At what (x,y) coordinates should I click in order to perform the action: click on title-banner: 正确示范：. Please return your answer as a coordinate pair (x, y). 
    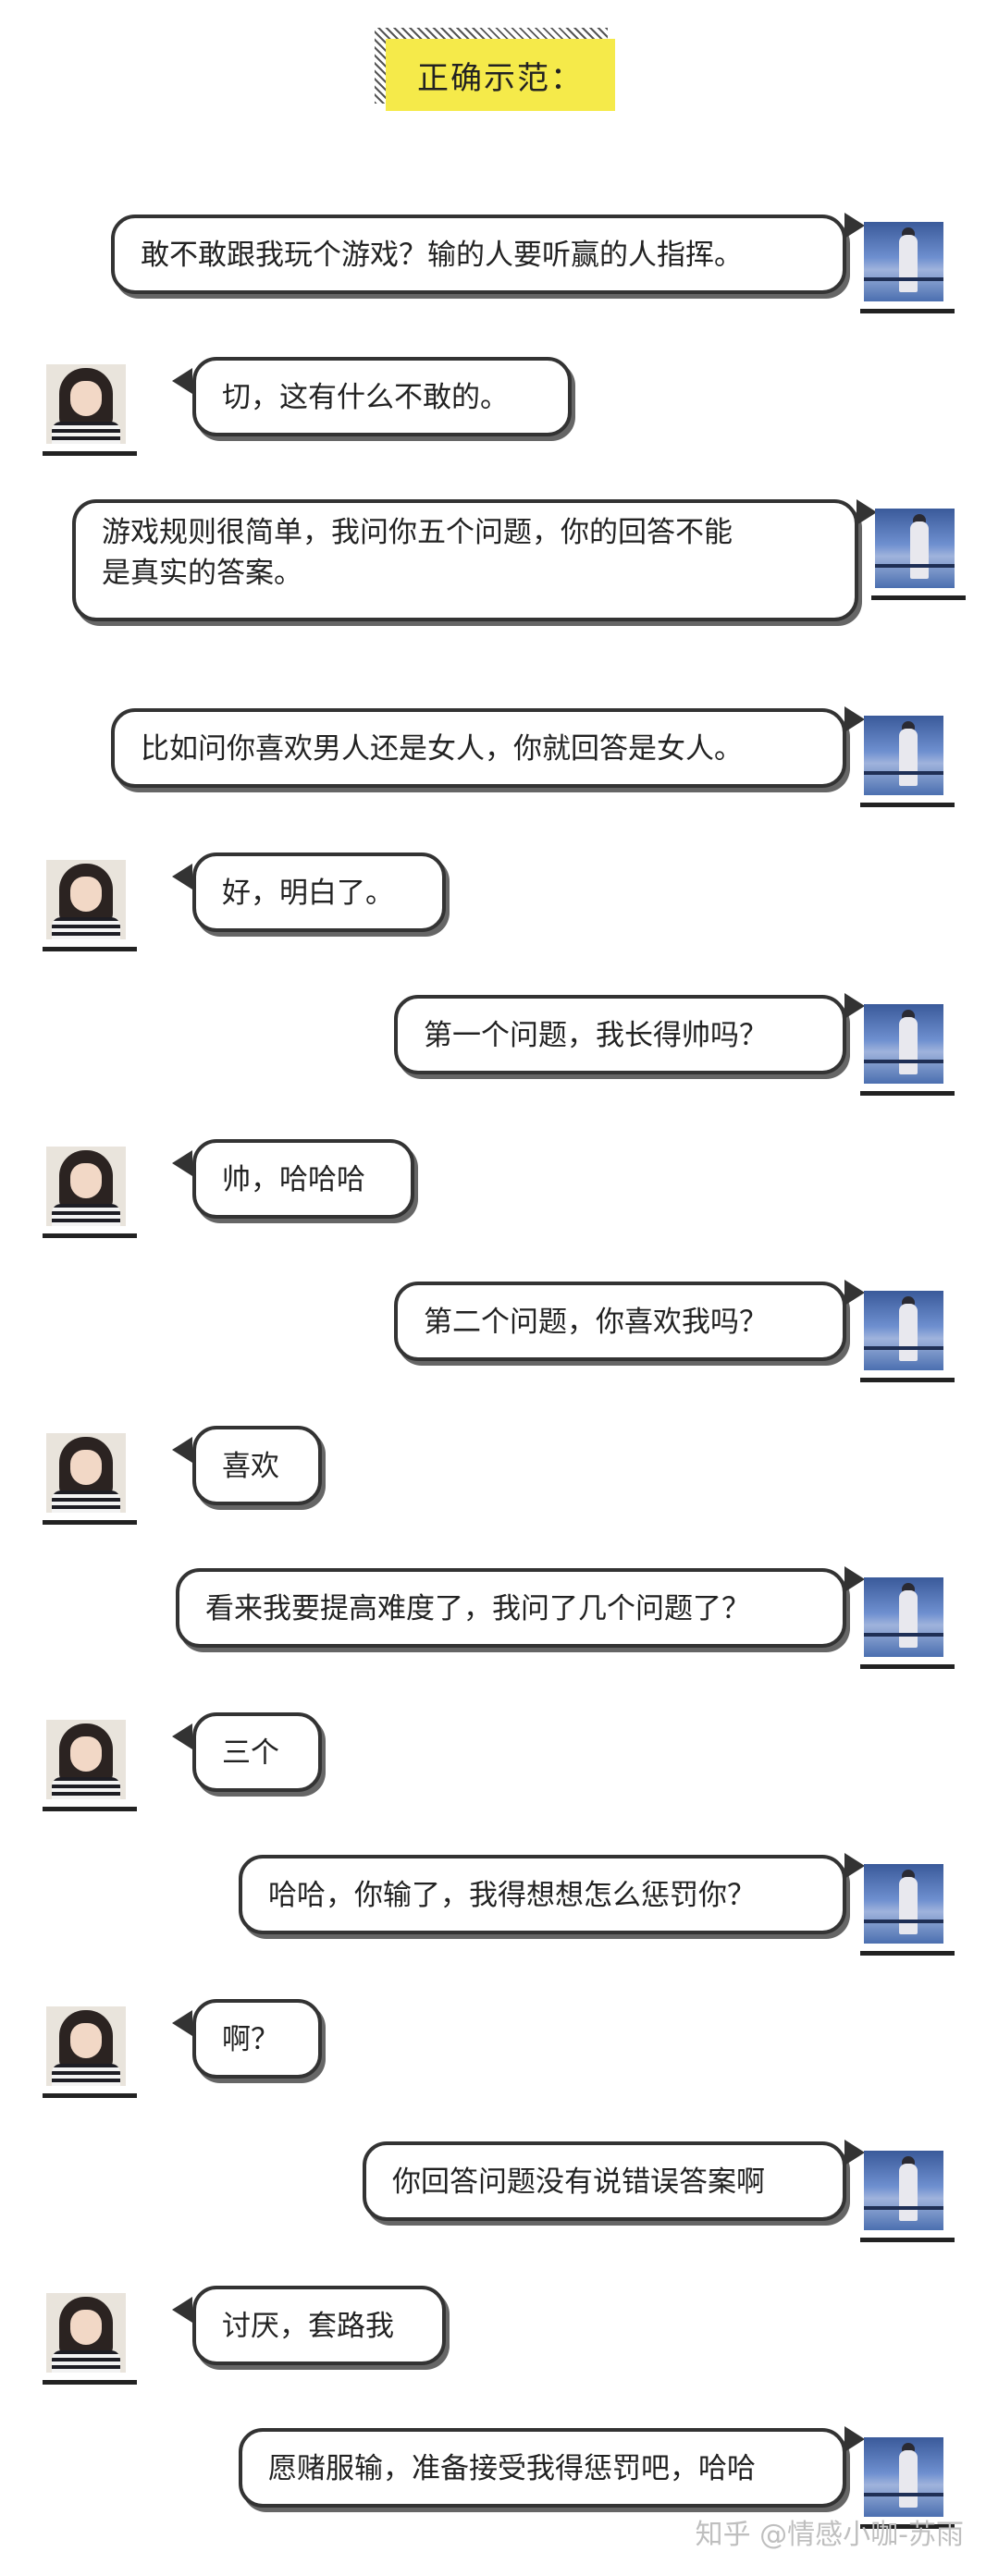
    Looking at the image, I should click on (495, 69).